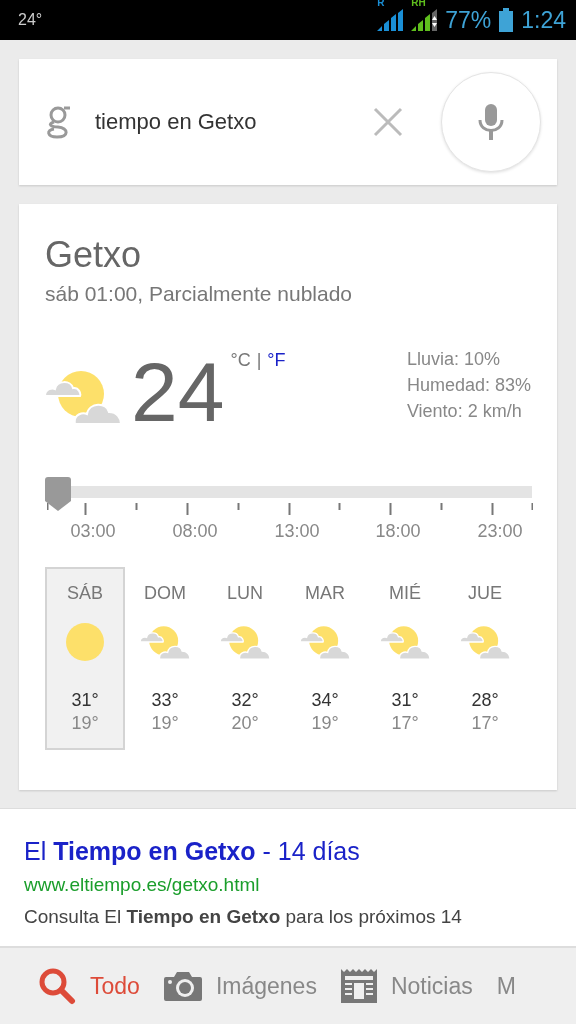  Describe the element at coordinates (491, 122) in the screenshot. I see `microphone-icon` at that location.